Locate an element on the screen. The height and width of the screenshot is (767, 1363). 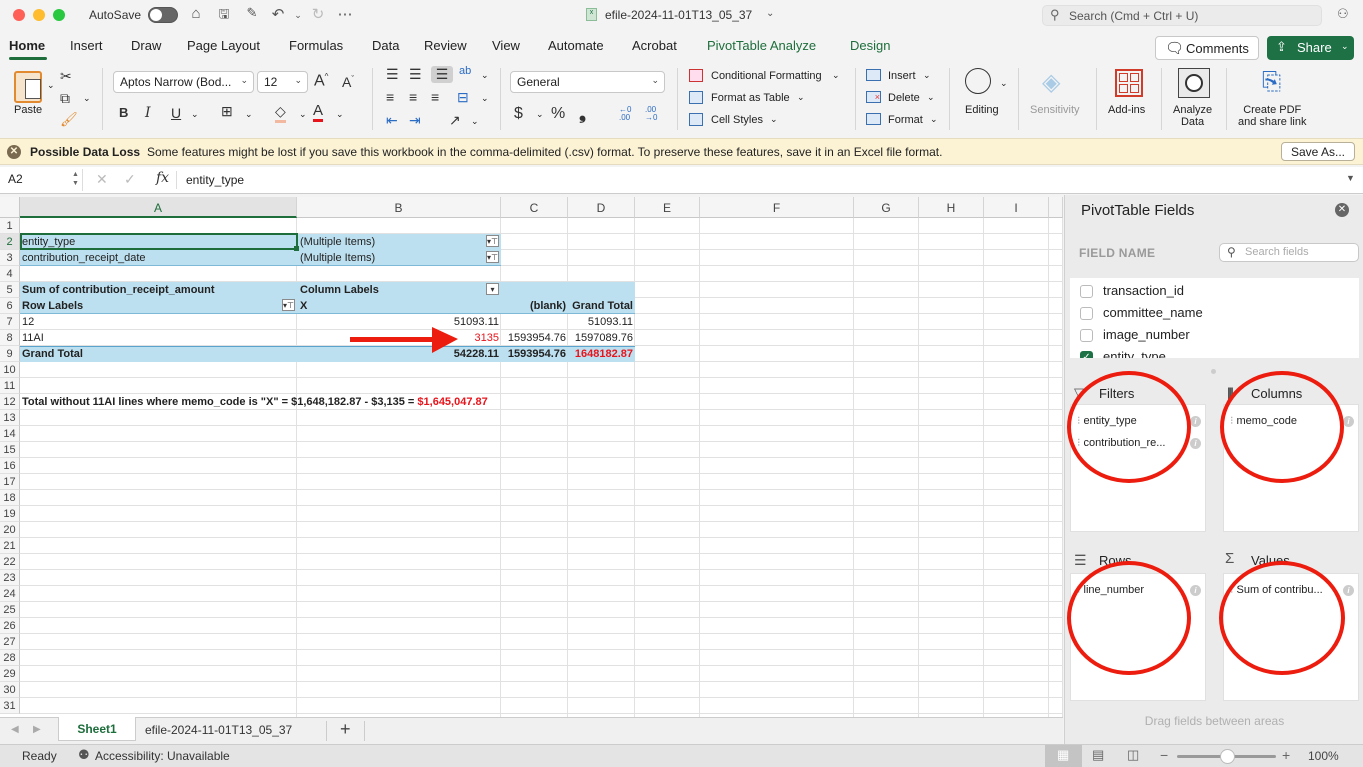
add-ins-button: Add-ins is located at coordinates (1126, 110).